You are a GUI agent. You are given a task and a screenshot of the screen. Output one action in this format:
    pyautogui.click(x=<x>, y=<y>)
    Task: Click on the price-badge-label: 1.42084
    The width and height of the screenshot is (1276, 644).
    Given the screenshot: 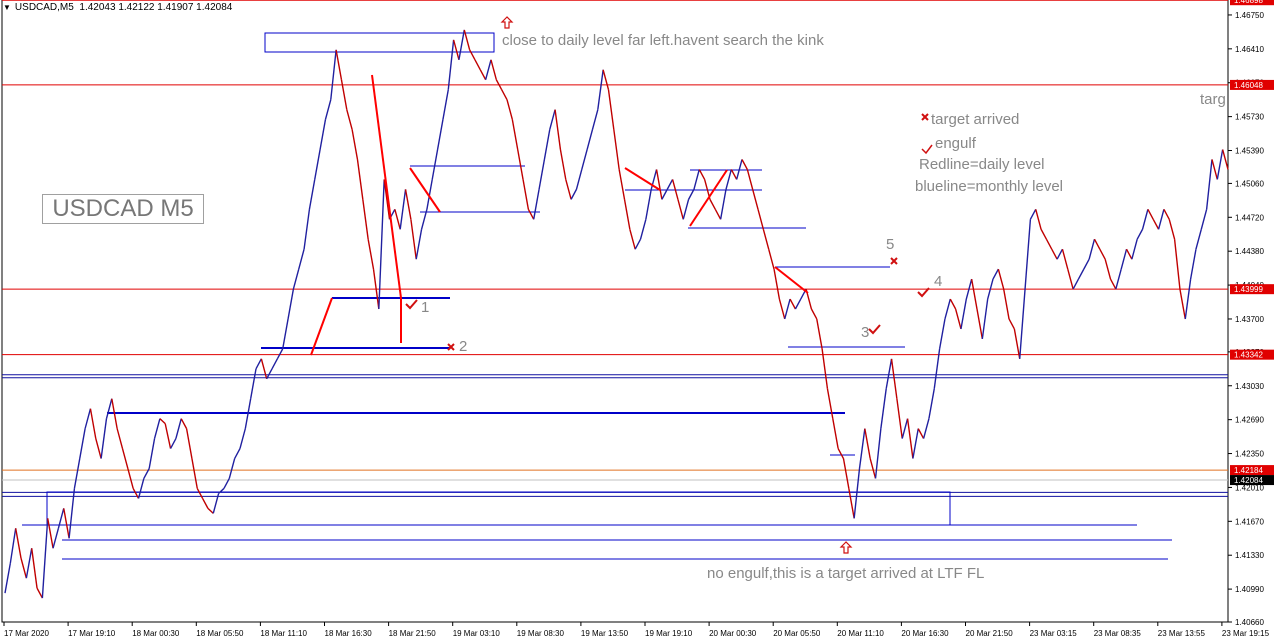 What is the action you would take?
    pyautogui.click(x=1248, y=480)
    